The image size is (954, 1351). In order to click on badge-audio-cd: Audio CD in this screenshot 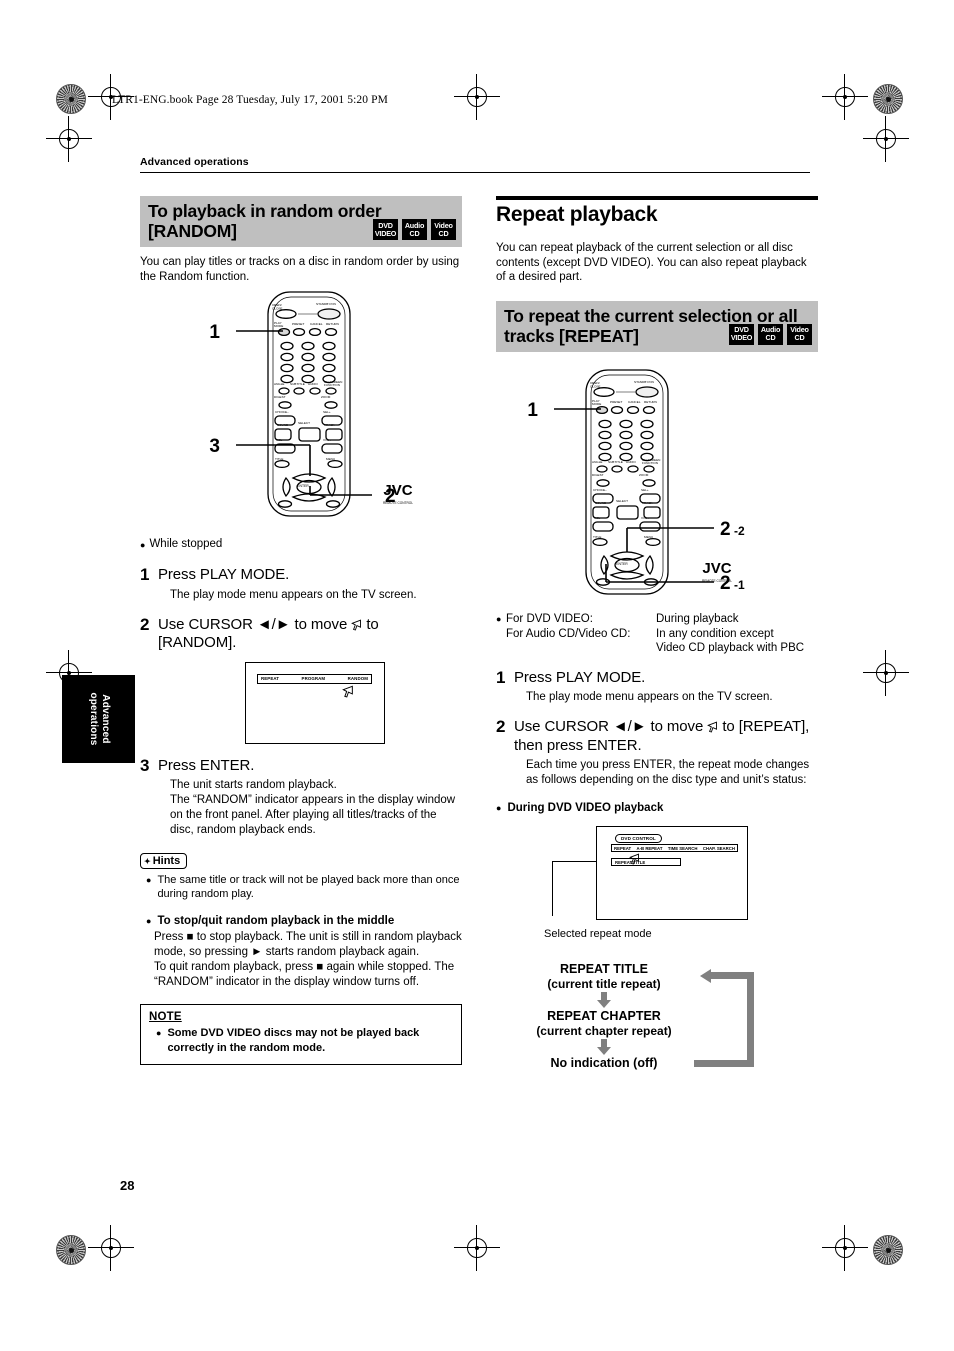, I will do `click(414, 229)`.